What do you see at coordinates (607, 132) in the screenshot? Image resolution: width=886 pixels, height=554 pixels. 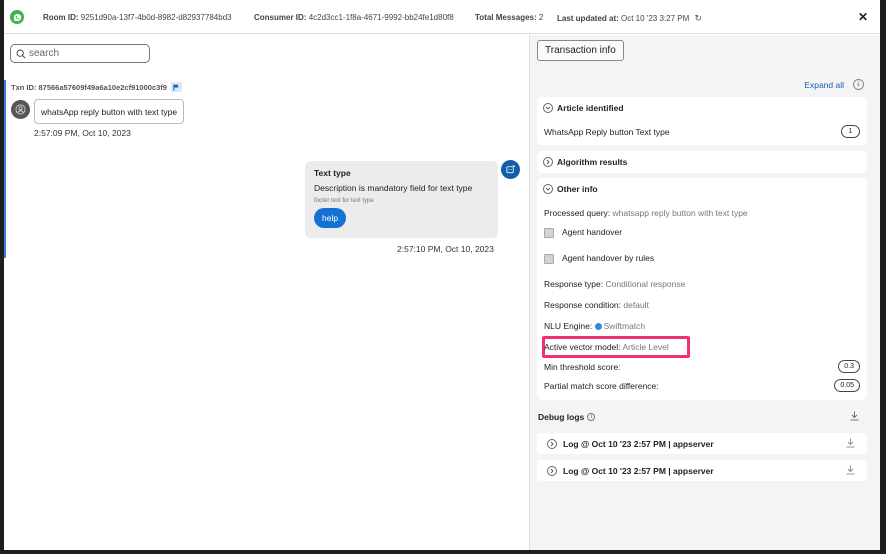 I see `article-name: WhatsApp Reply button Text type` at bounding box center [607, 132].